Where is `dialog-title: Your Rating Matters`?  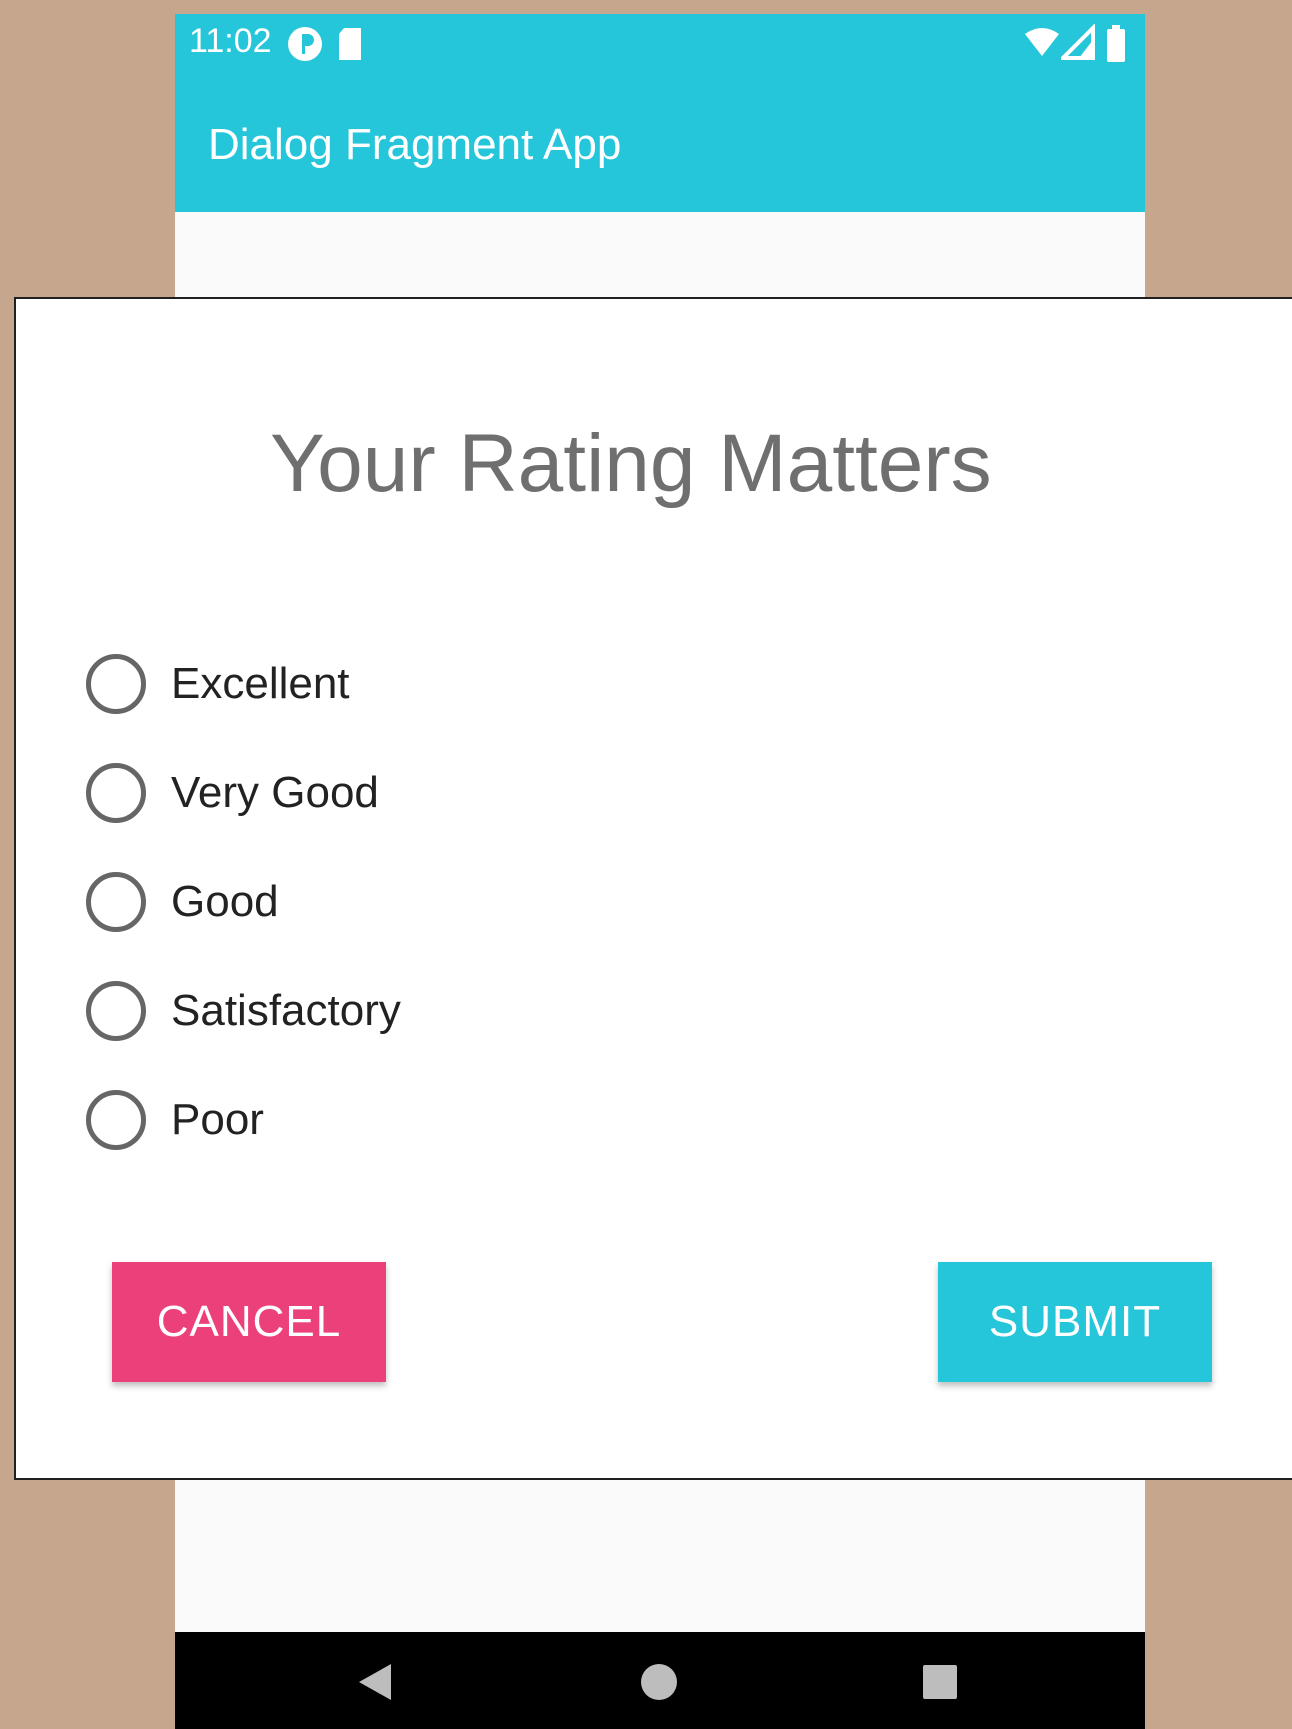 dialog-title: Your Rating Matters is located at coordinates (631, 463).